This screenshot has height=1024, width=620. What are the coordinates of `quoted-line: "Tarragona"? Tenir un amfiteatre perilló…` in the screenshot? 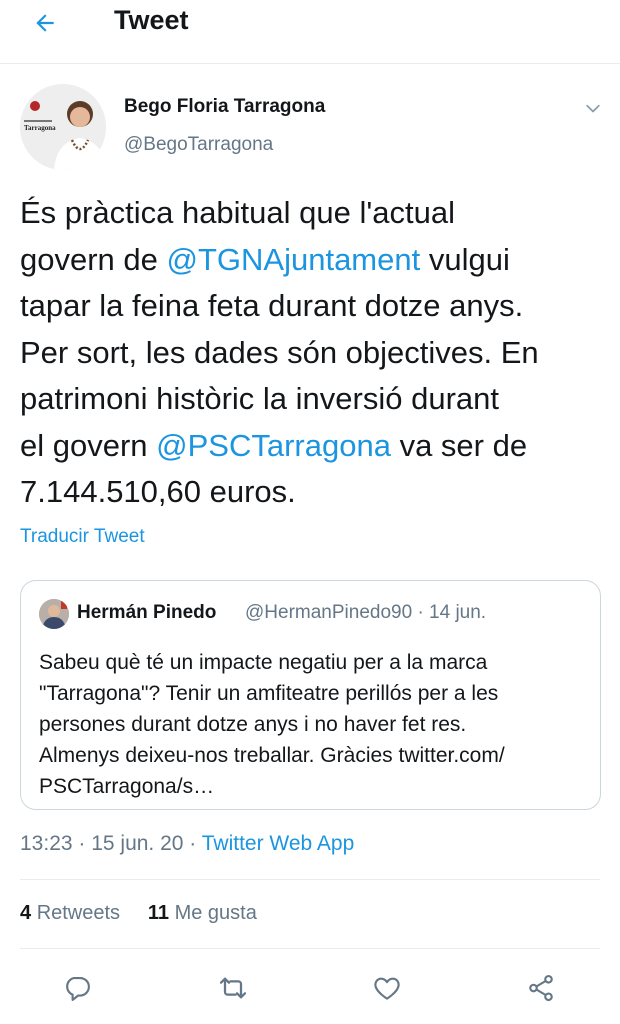 It's located at (269, 693).